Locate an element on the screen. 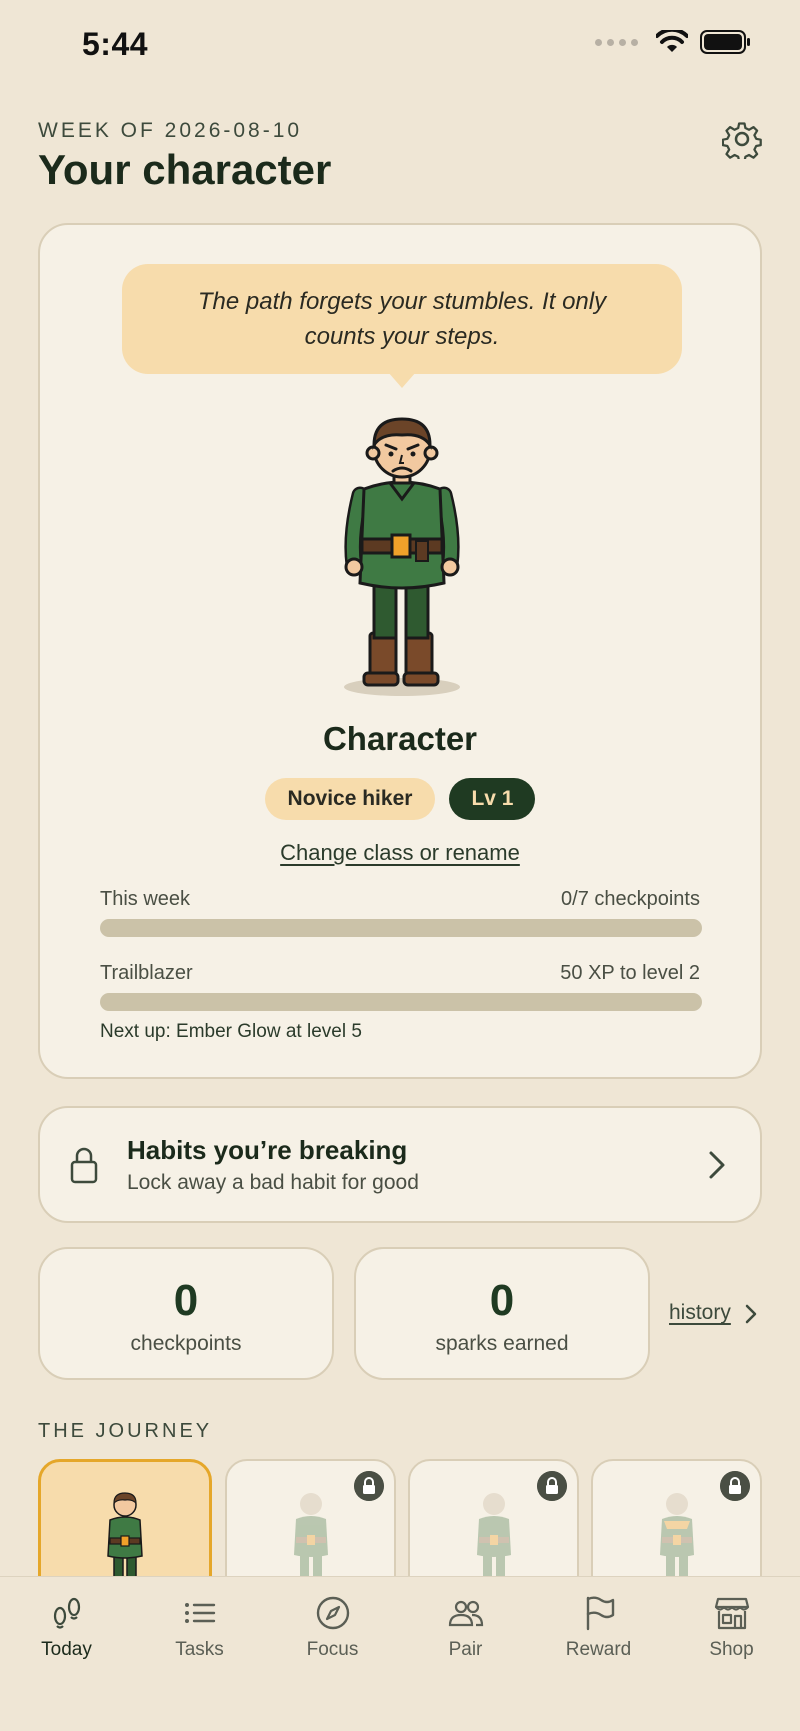  history-link: history is located at coordinates (700, 1313).